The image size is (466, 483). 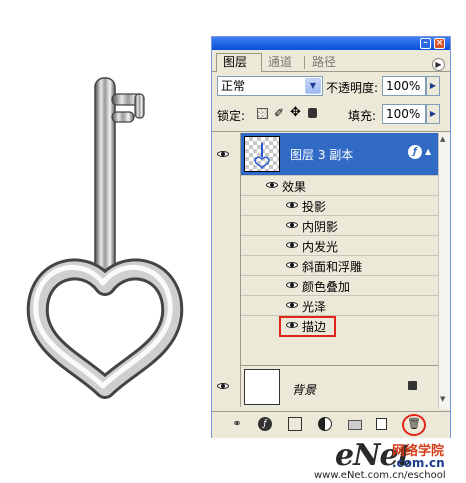 I want to click on lock-move-icon: ✥, so click(x=295, y=112).